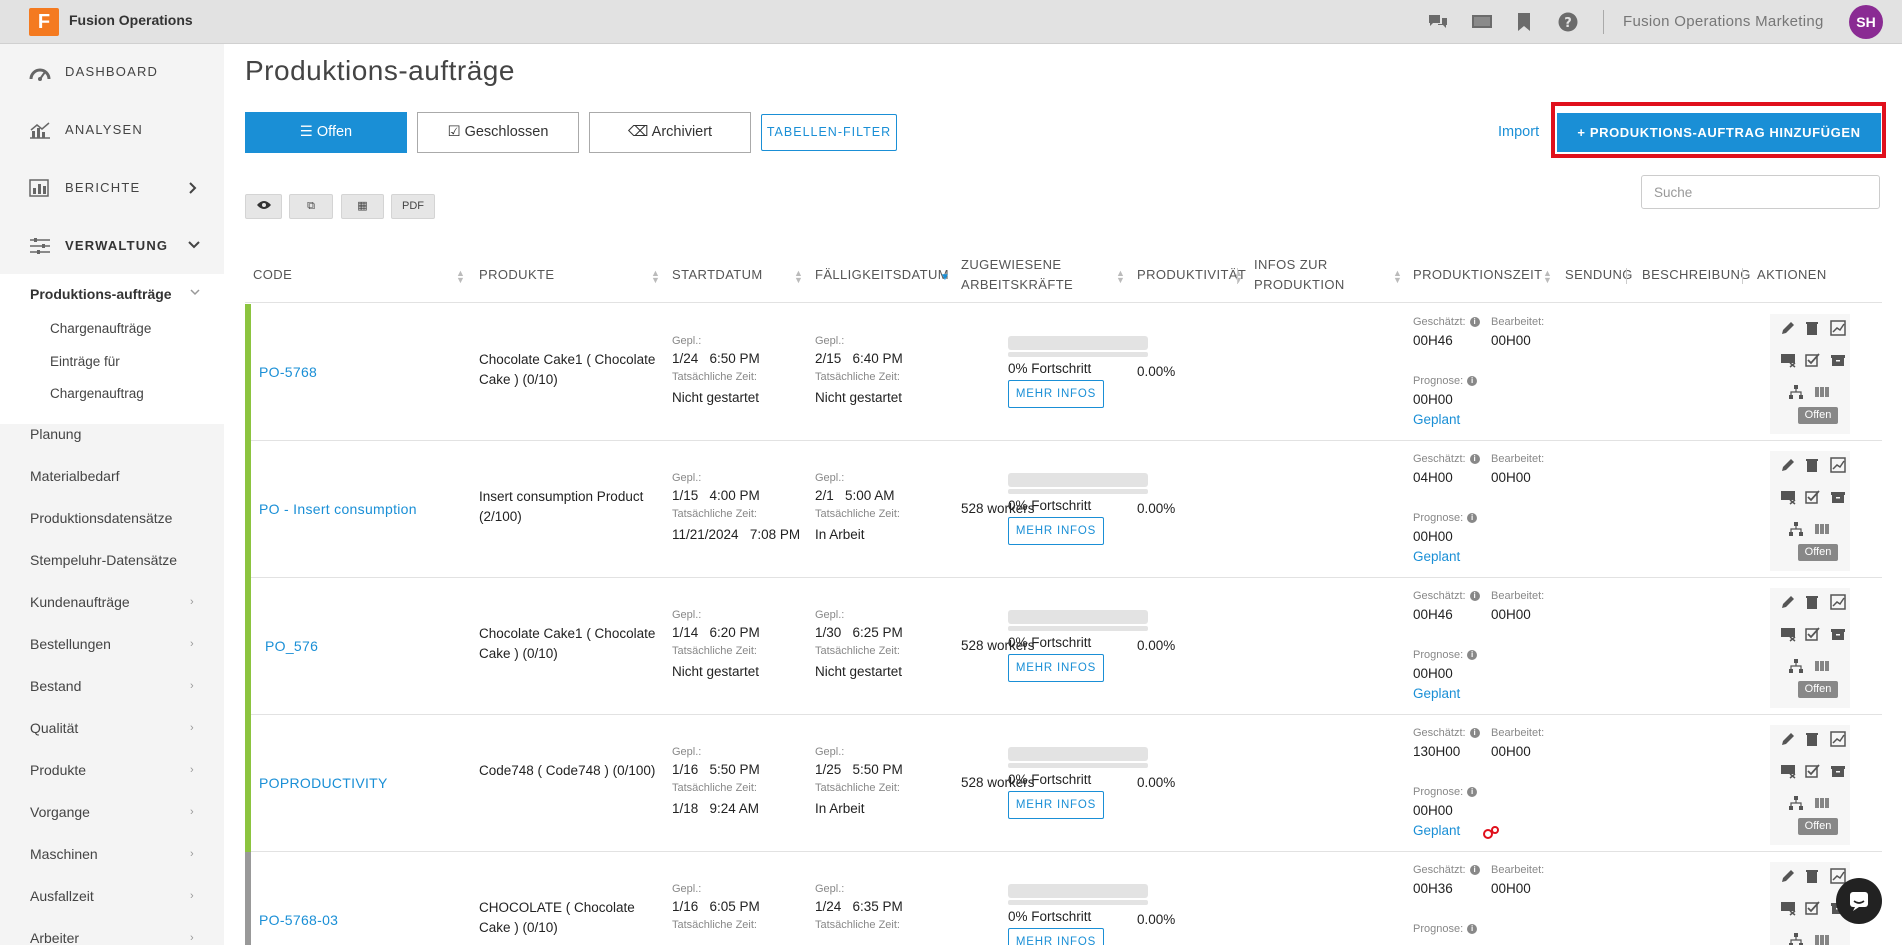  I want to click on bookmark-icon, so click(1524, 22).